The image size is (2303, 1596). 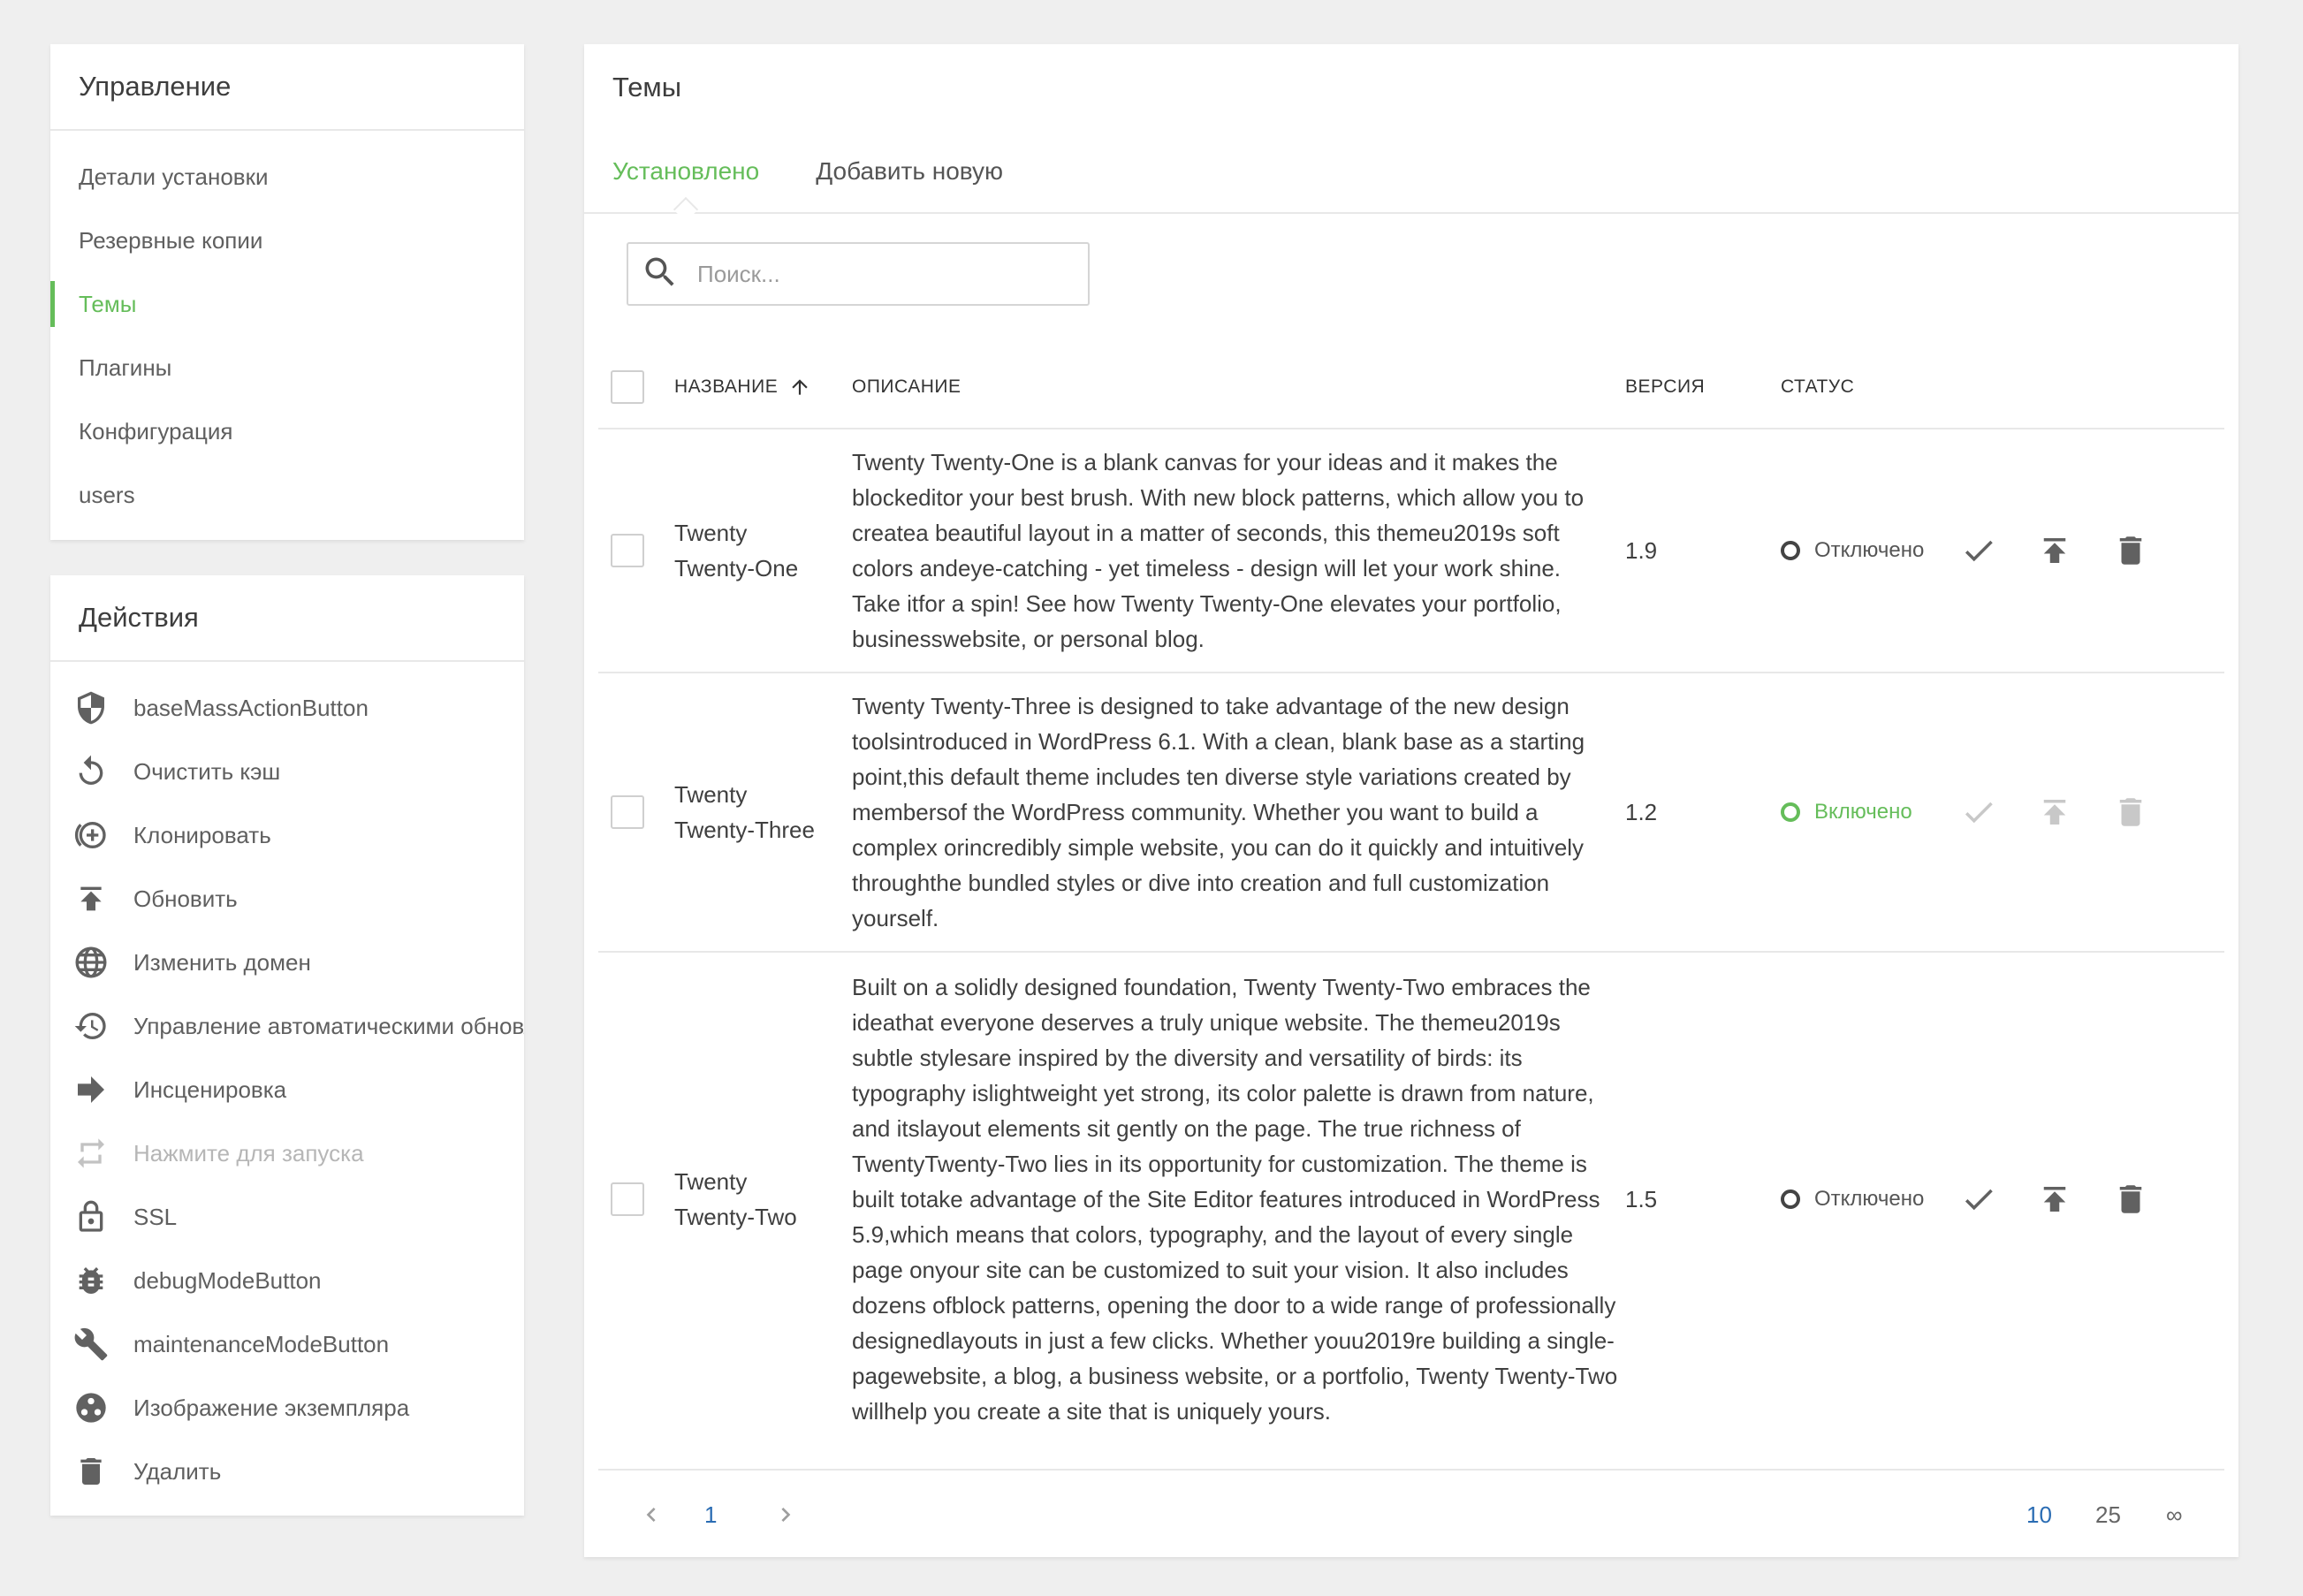 What do you see at coordinates (1641, 1198) in the screenshot?
I see `theme-version: 1.5` at bounding box center [1641, 1198].